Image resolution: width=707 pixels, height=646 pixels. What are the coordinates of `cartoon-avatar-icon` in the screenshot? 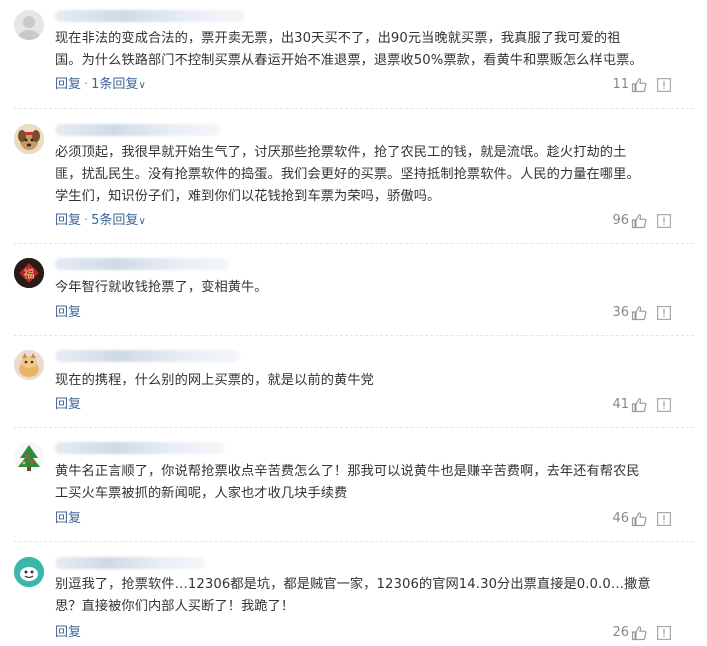 It's located at (29, 365).